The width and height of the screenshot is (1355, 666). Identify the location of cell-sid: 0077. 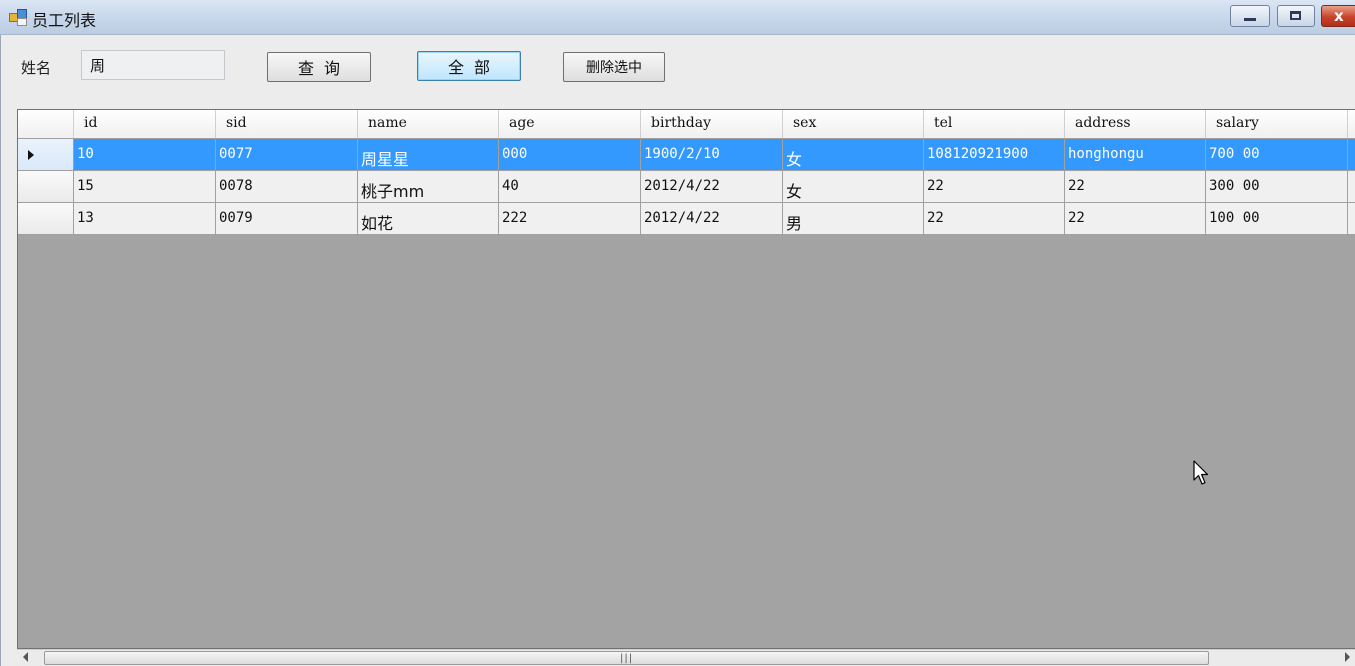
(287, 155).